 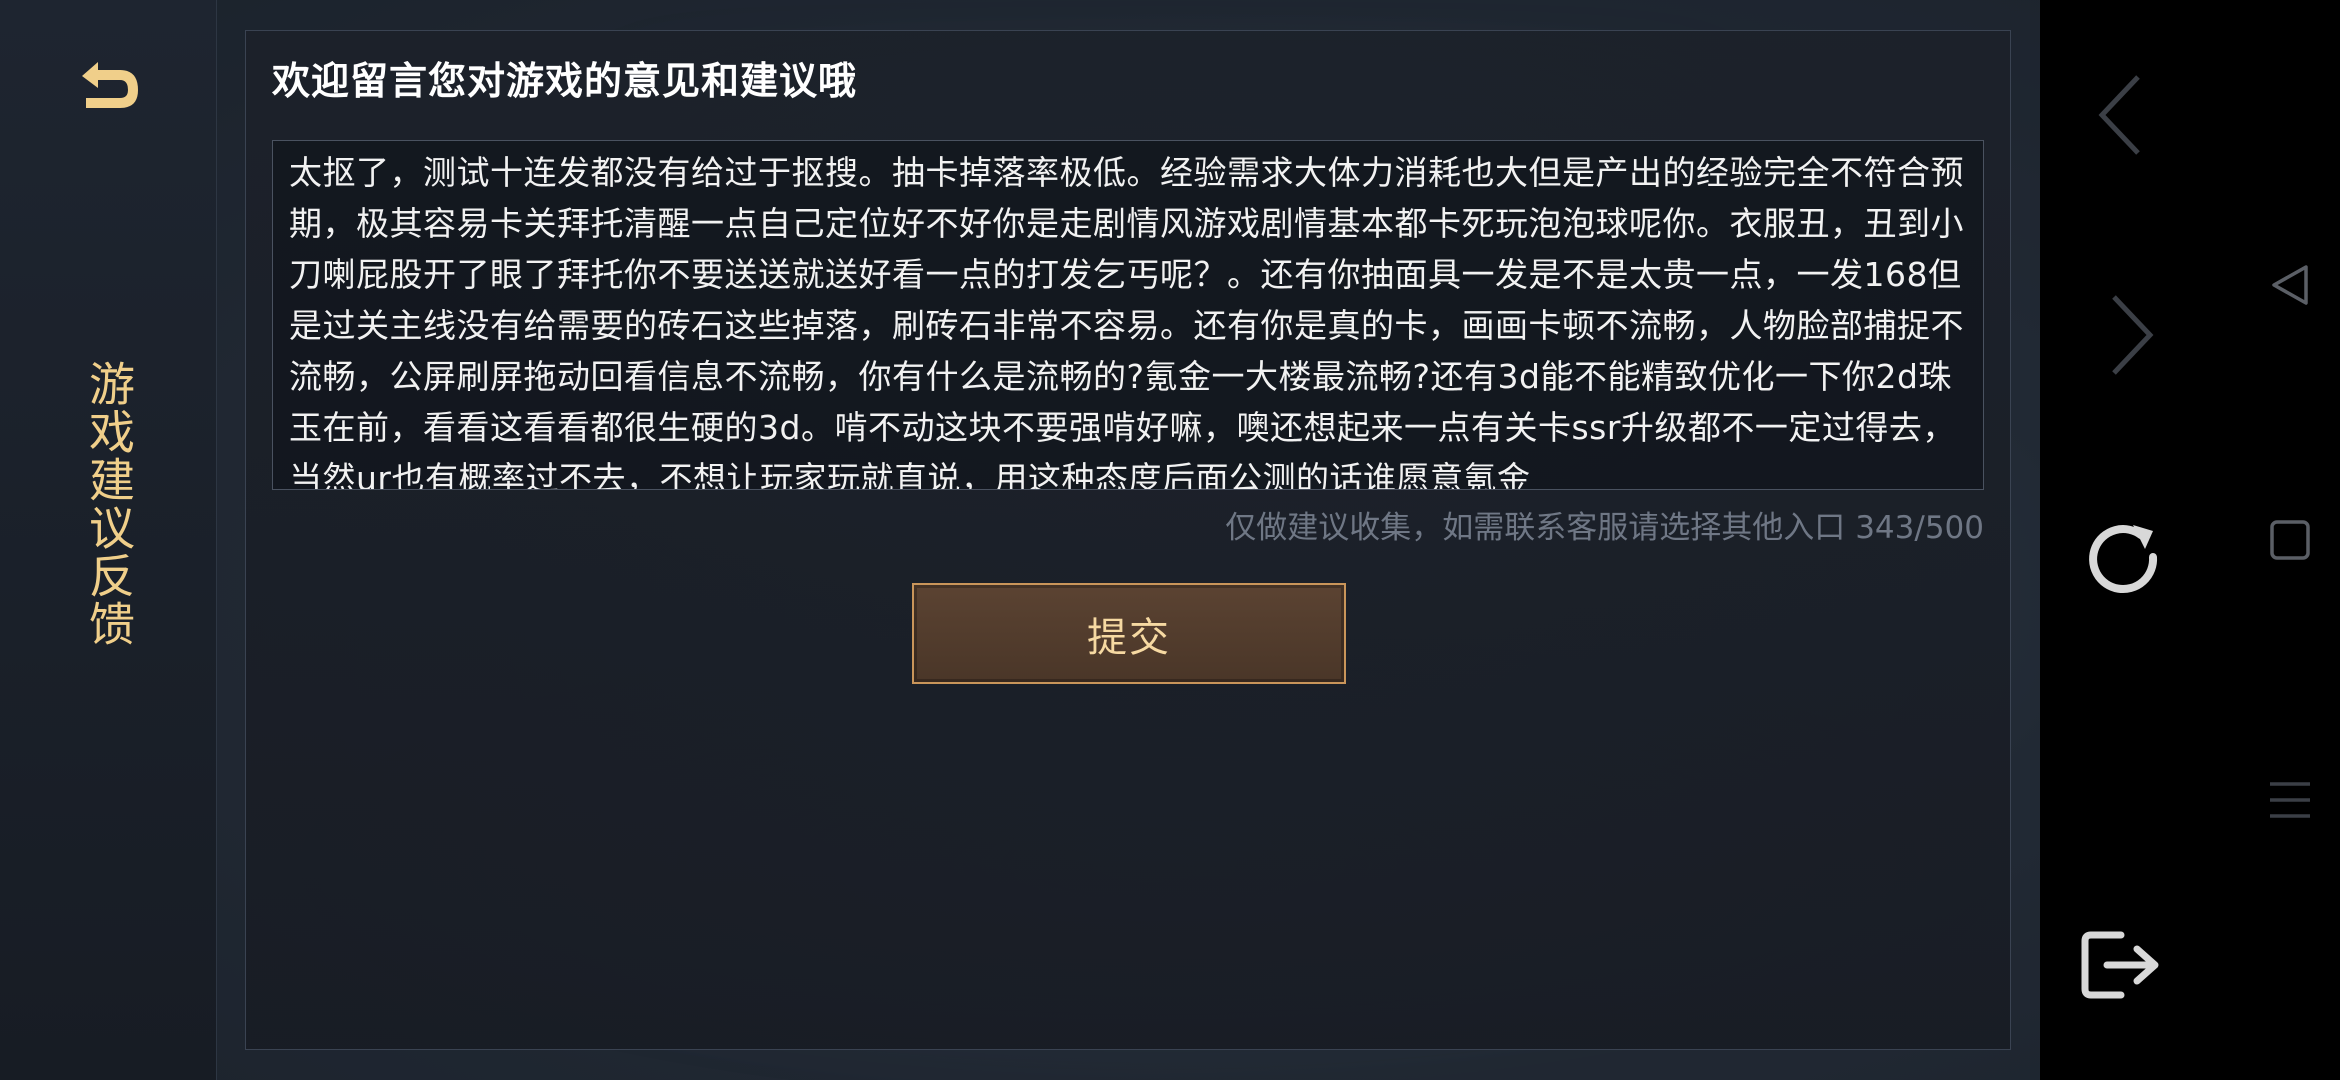 What do you see at coordinates (2290, 285) in the screenshot?
I see `triangle-back-icon` at bounding box center [2290, 285].